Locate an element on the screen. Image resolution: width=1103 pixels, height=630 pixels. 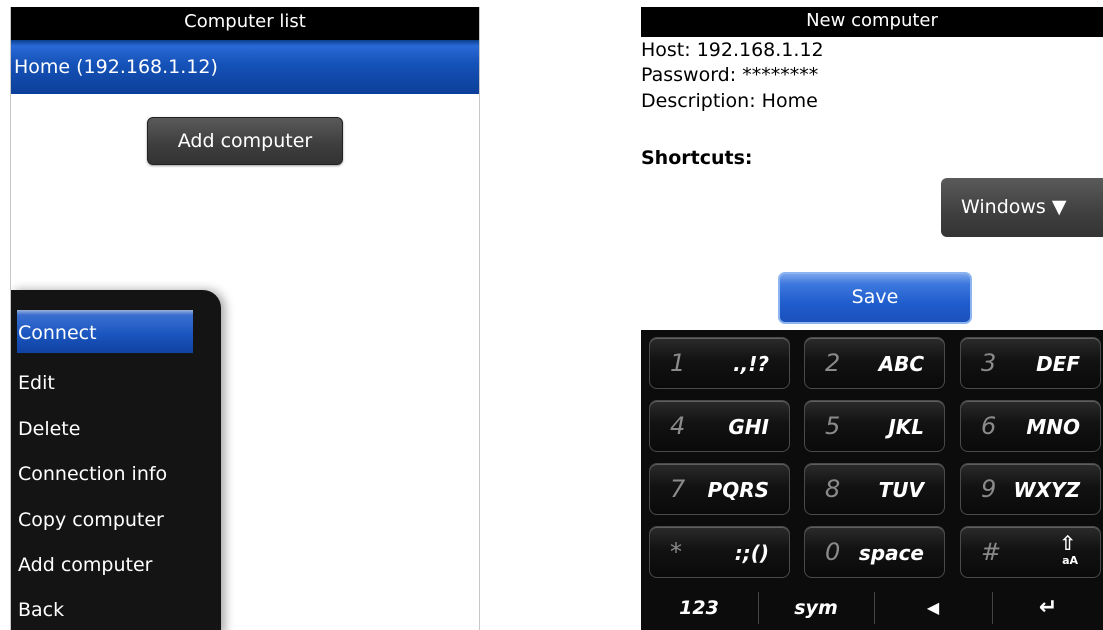
keyboard-bottom-bar: 123 sym ◀ ↵ is located at coordinates (872, 608).